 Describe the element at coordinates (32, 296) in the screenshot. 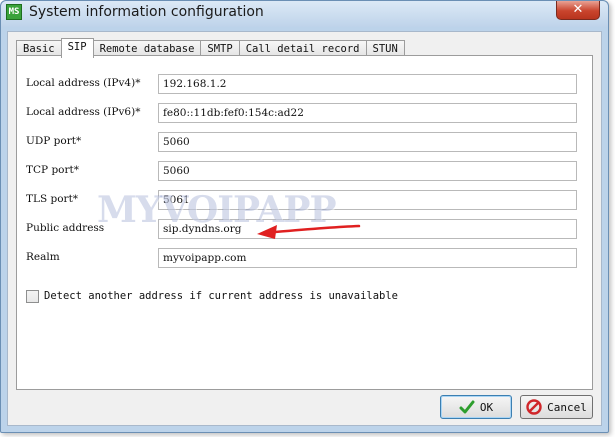

I see `detect-address-checkbox` at that location.